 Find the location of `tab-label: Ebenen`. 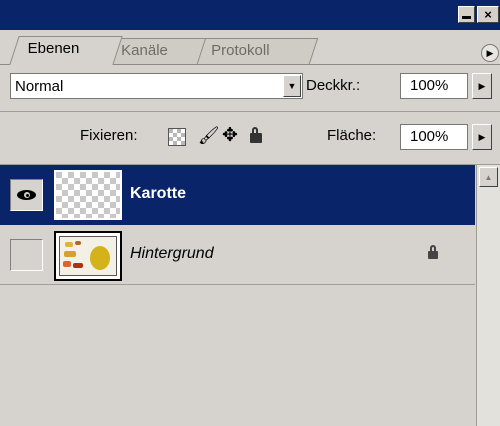

tab-label: Ebenen is located at coordinates (53, 48).